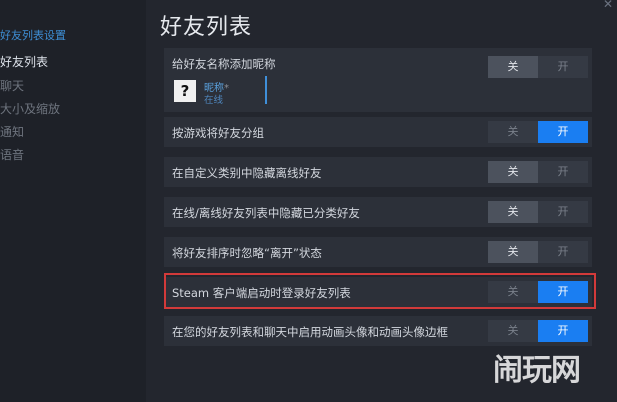 The height and width of the screenshot is (402, 617). I want to click on setting-row-ignore-away: 将好友排序时忽略“离开”状态 关 开, so click(378, 252).